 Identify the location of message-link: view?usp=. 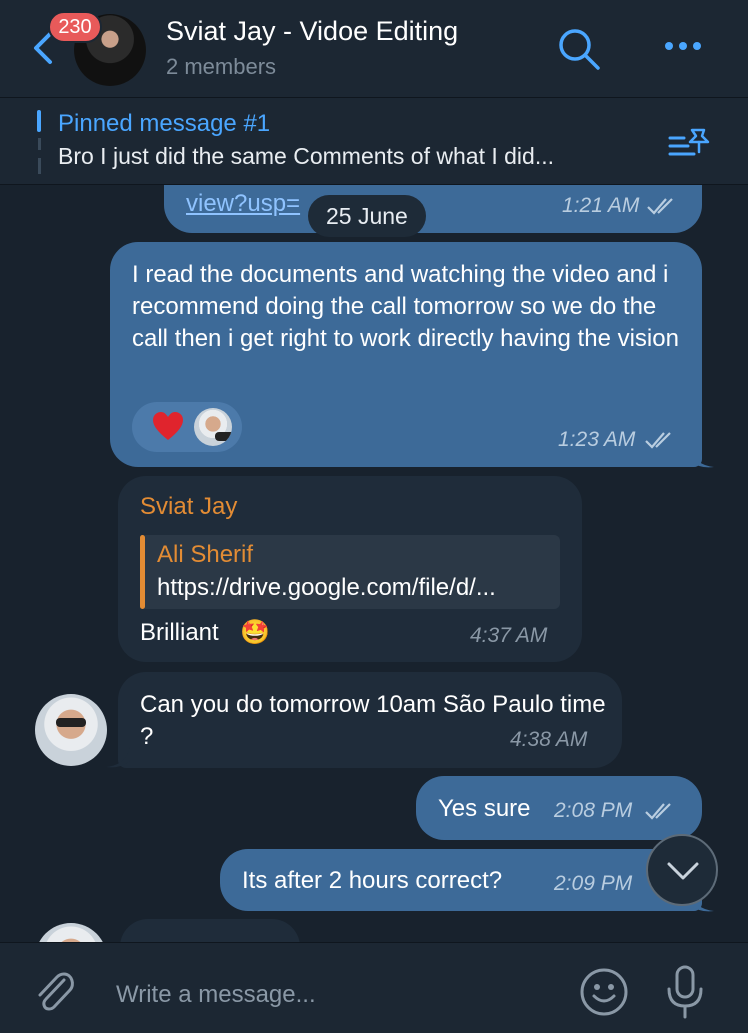
(243, 204).